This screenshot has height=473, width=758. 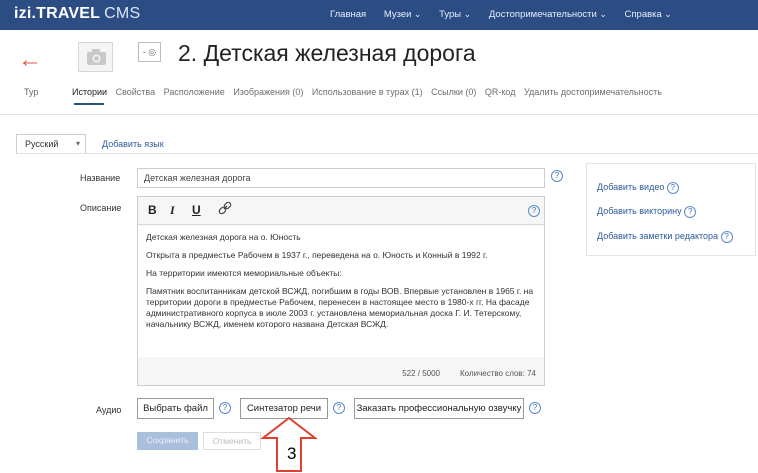 What do you see at coordinates (149, 52) in the screenshot?
I see `language-toggle: - ◎` at bounding box center [149, 52].